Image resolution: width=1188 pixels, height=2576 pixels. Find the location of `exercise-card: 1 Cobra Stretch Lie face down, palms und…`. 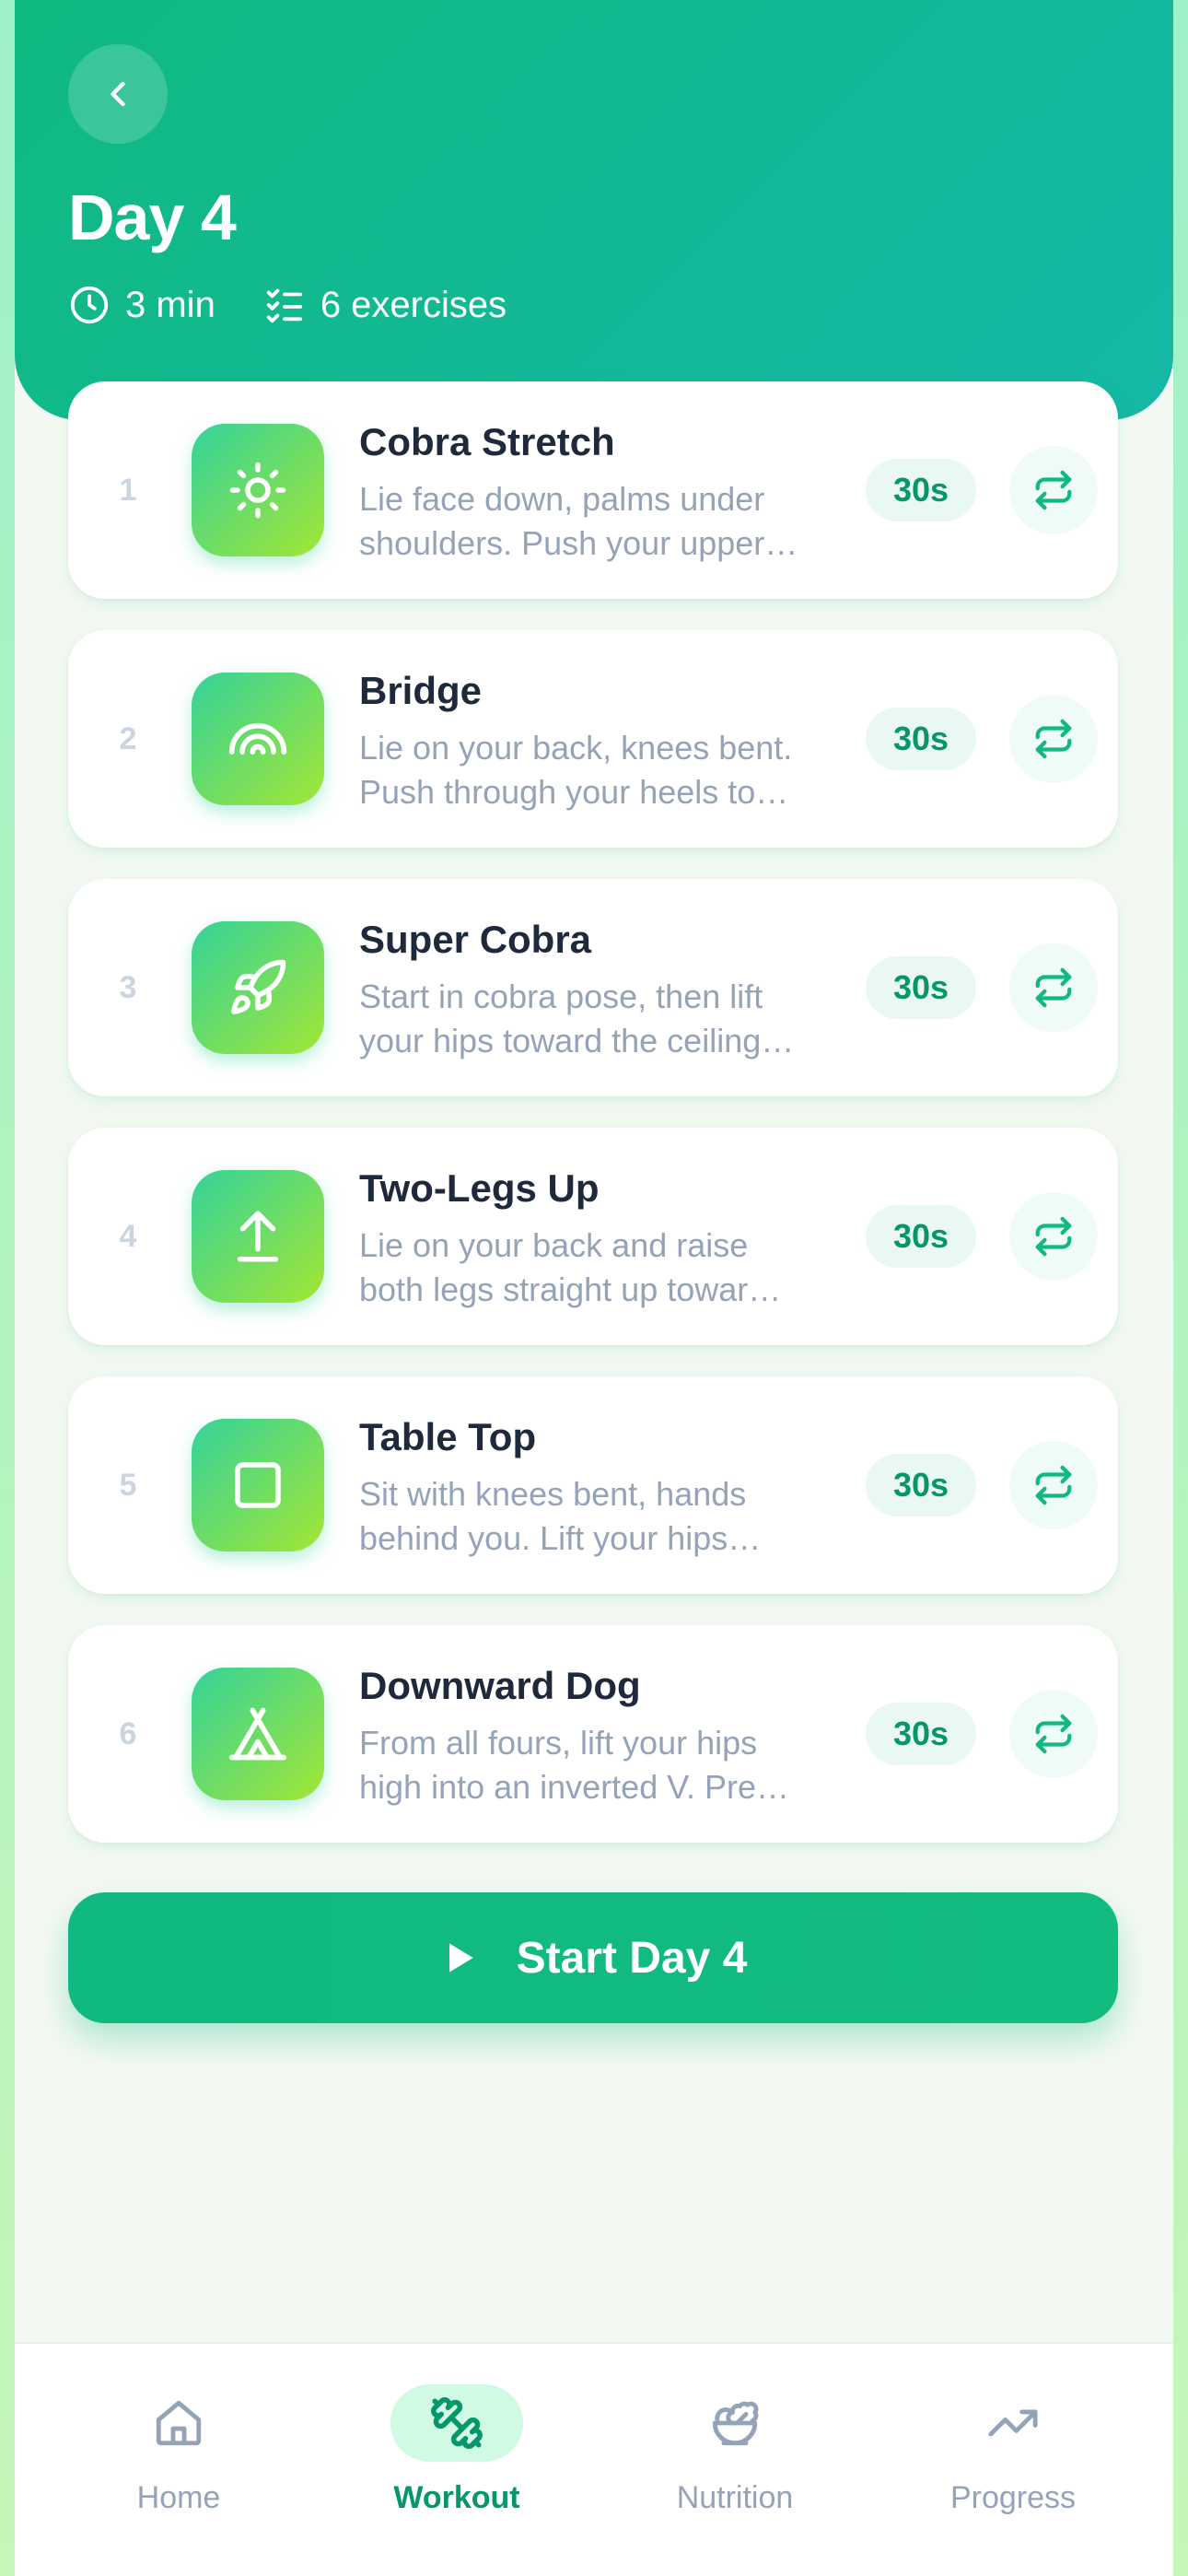

exercise-card: 1 Cobra Stretch Lie face down, palms und… is located at coordinates (593, 490).